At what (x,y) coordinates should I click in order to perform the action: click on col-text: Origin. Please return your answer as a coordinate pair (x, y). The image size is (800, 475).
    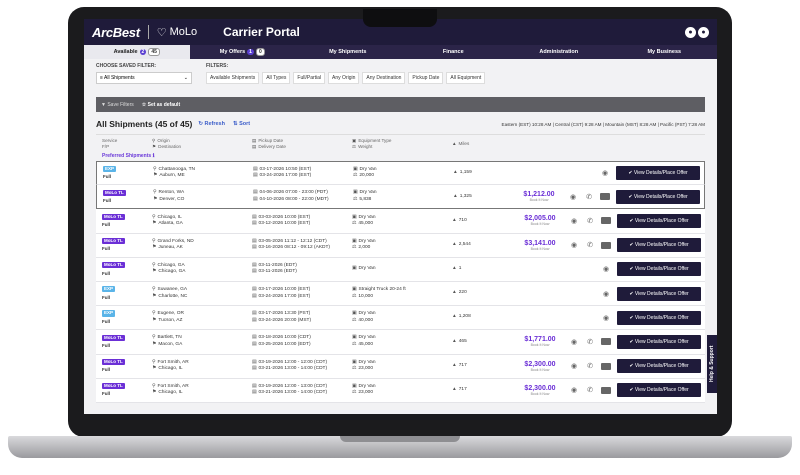
    Looking at the image, I should click on (163, 141).